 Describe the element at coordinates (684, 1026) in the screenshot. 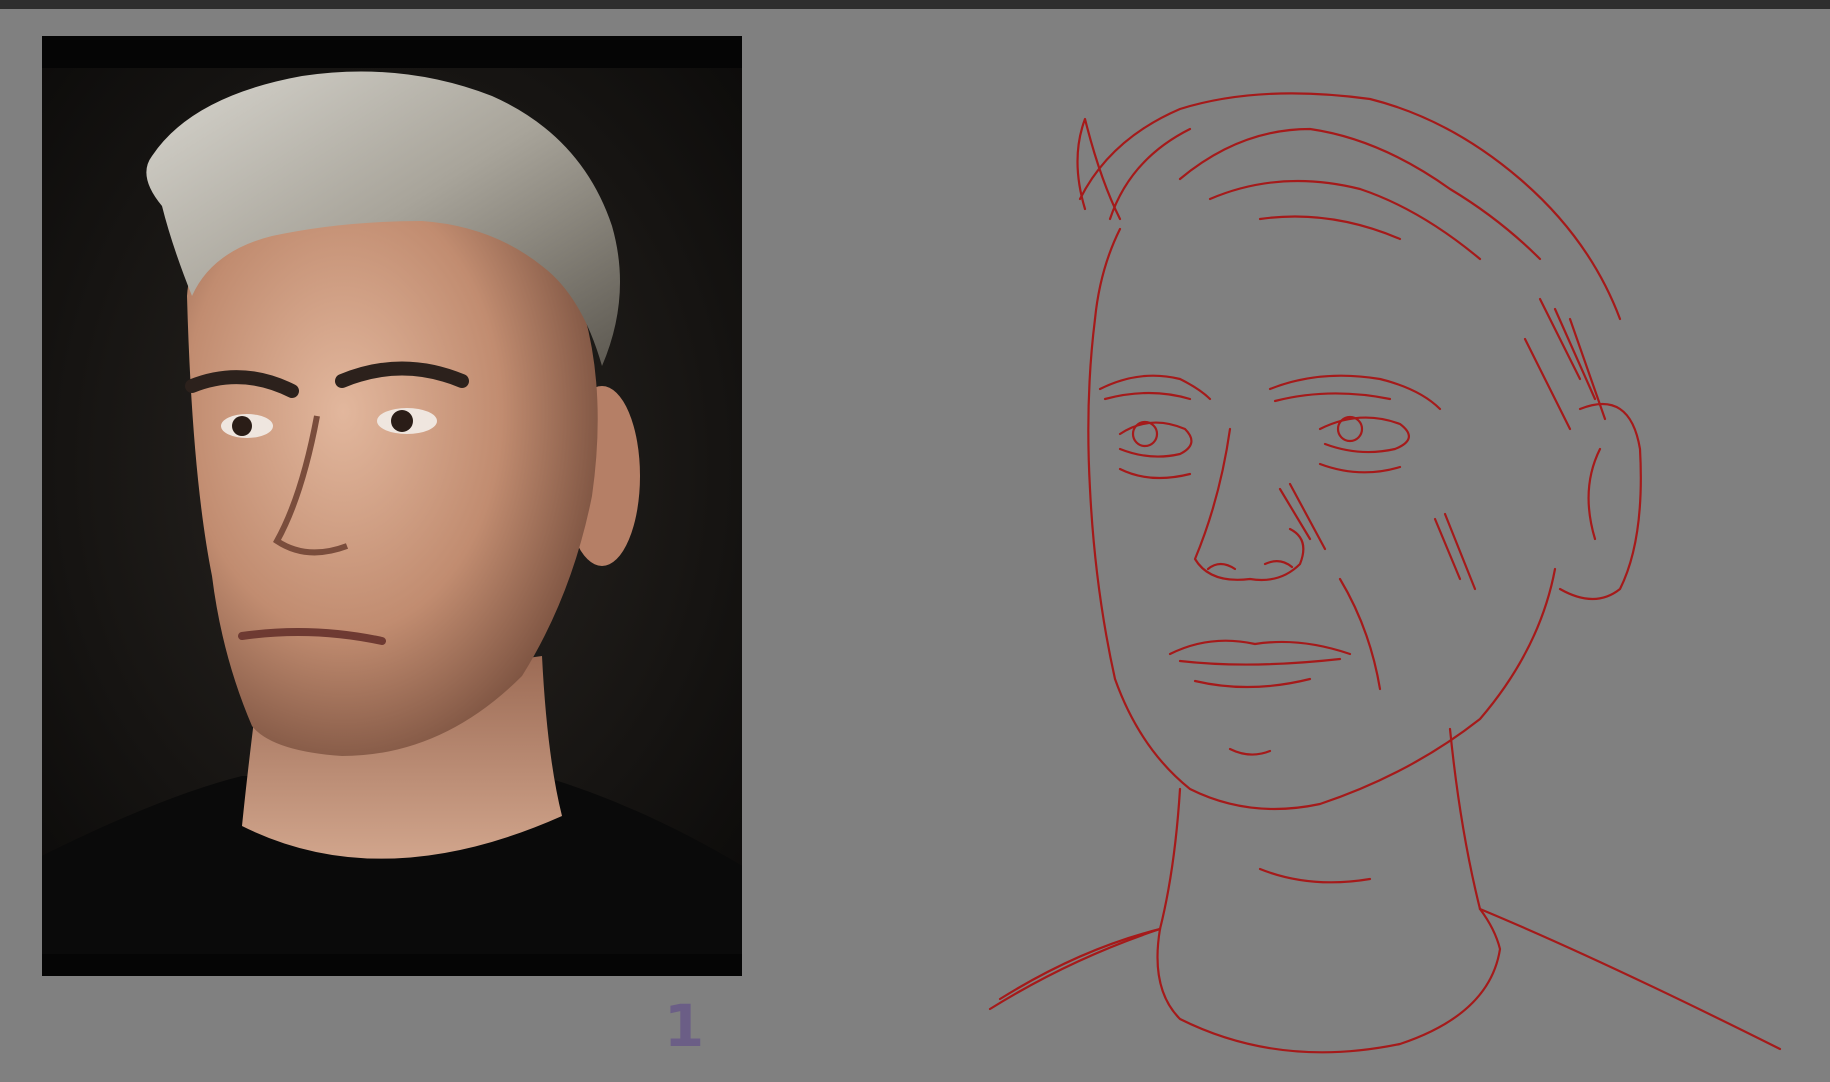

I see `page-number-label: 1` at that location.